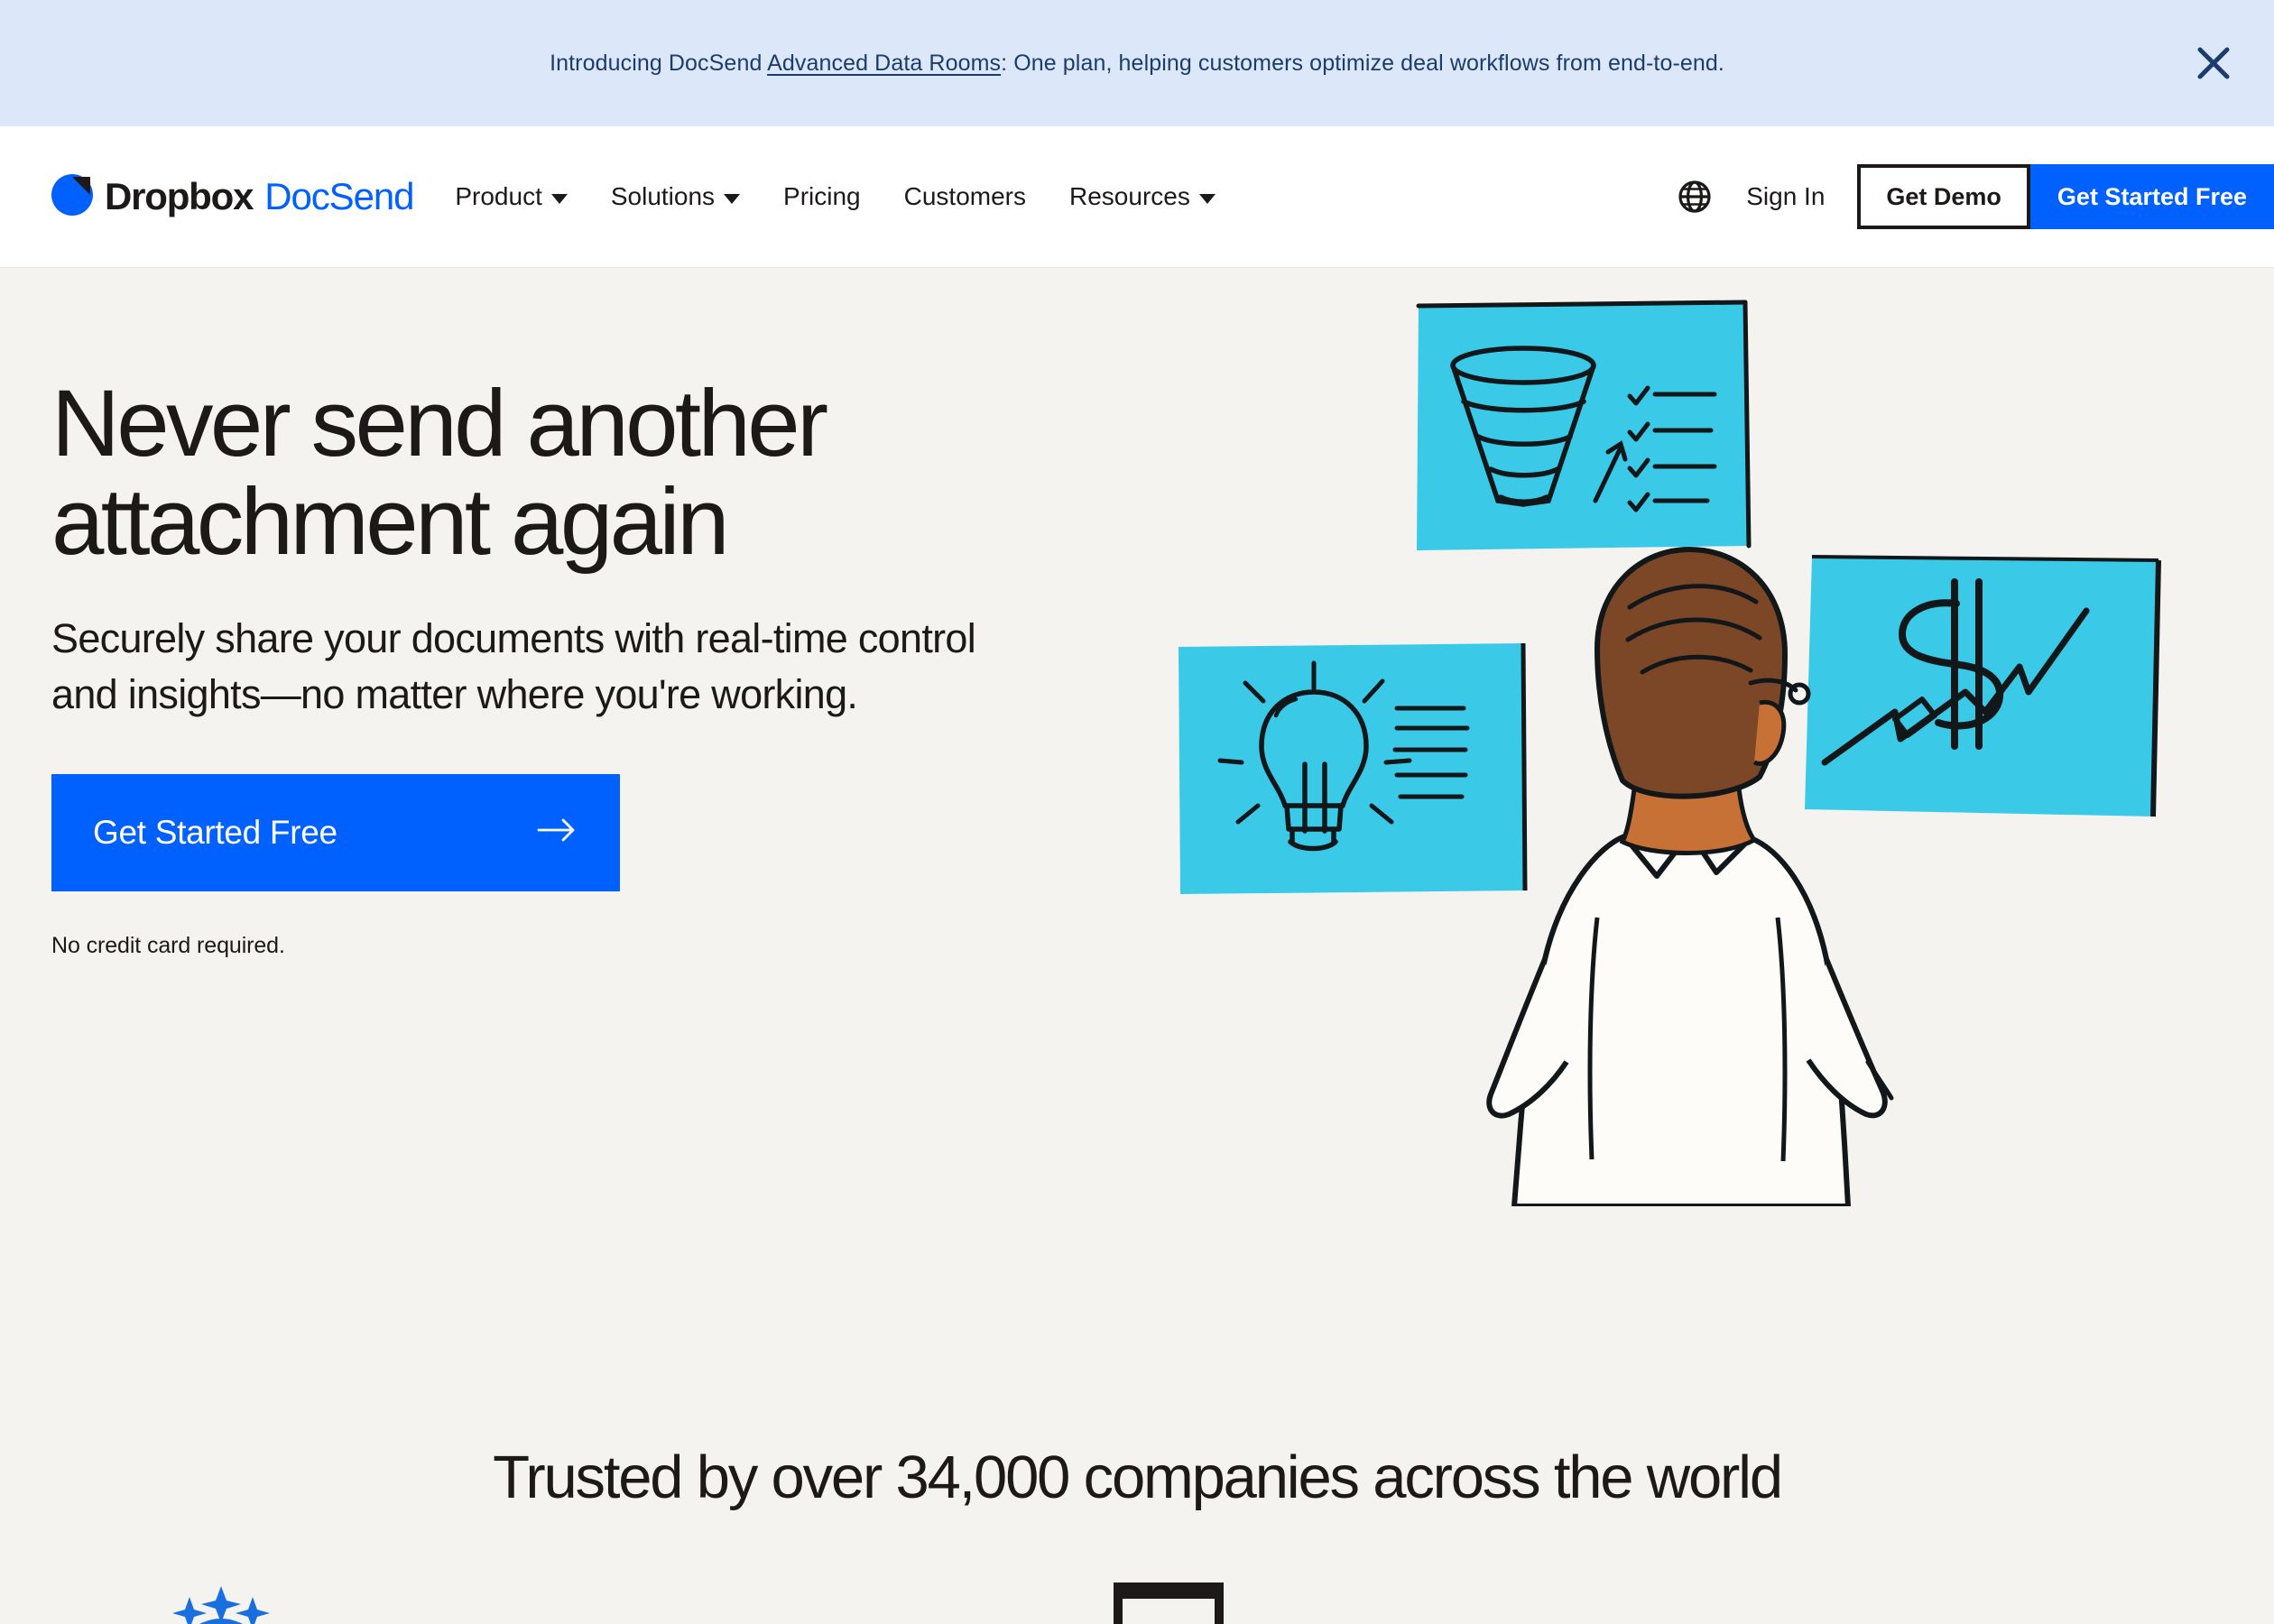 The image size is (2274, 1624). Describe the element at coordinates (659, 63) in the screenshot. I see `announcement-text-before: Introducing DocSend` at that location.